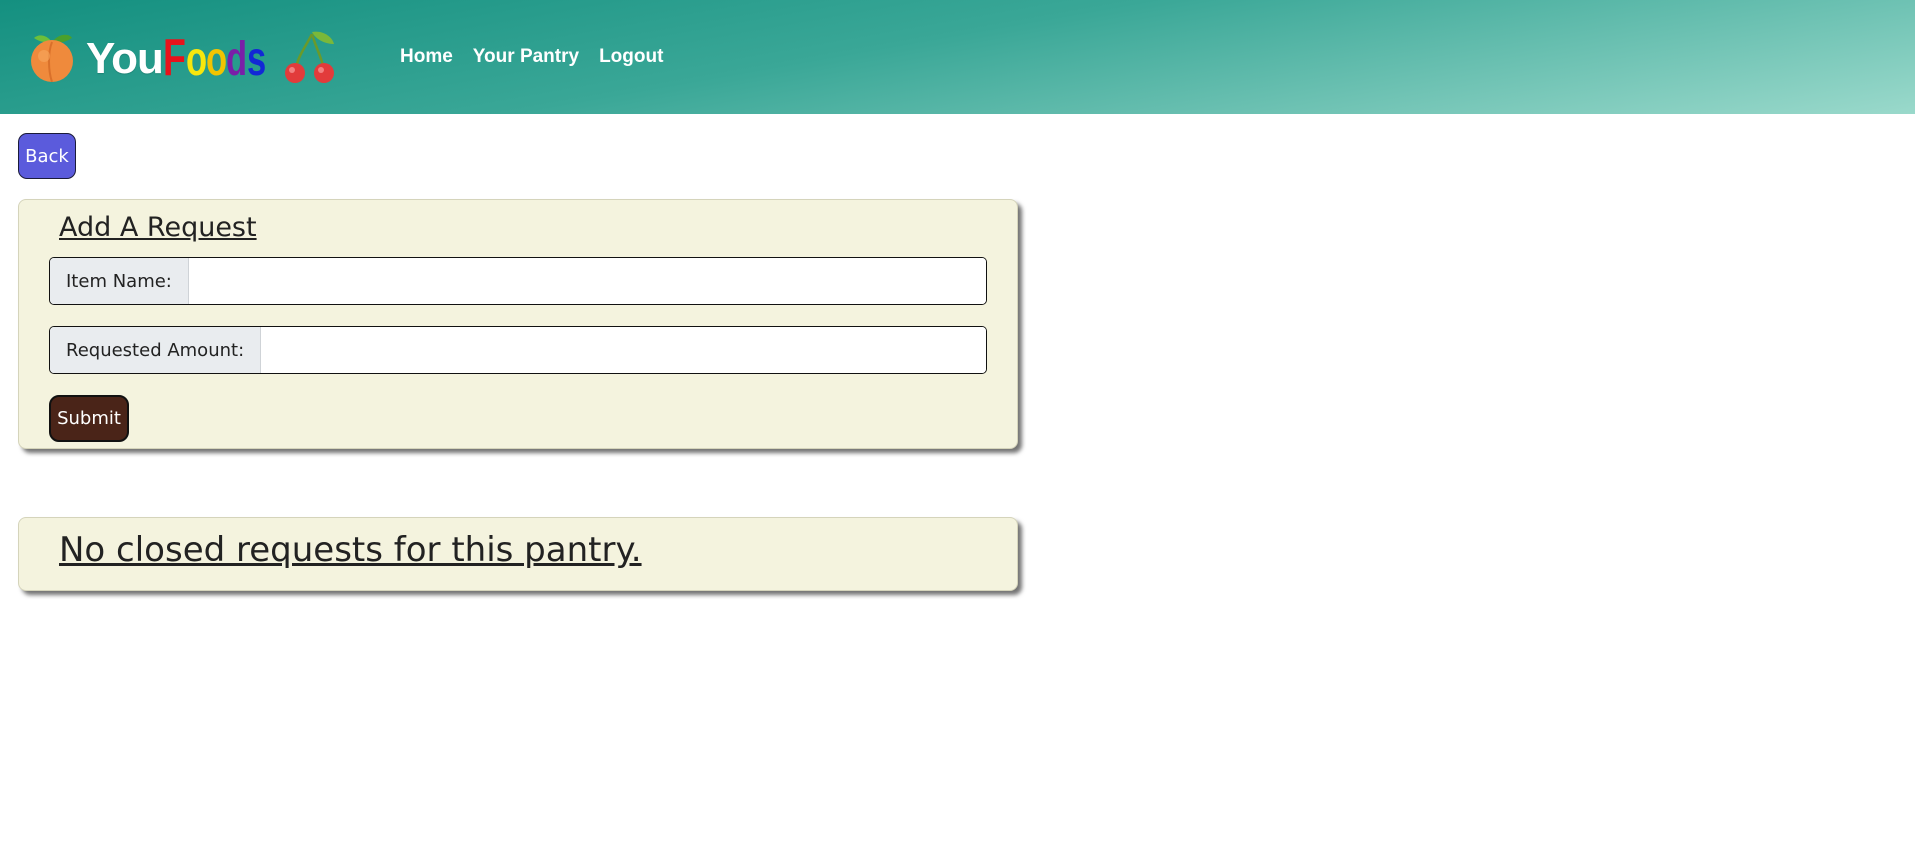 The height and width of the screenshot is (856, 1915). Describe the element at coordinates (256, 59) in the screenshot. I see `brand-letter: s` at that location.